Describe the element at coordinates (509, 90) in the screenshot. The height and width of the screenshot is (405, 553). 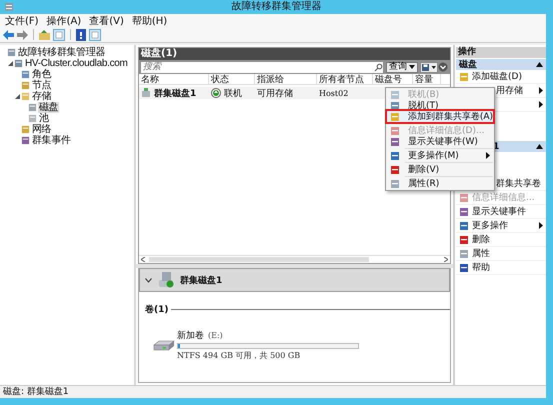
I see `action-link: 用存储` at that location.